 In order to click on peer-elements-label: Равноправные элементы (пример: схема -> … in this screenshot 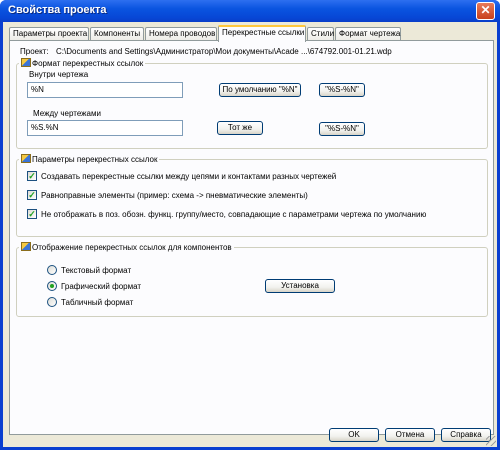, I will do `click(174, 195)`.